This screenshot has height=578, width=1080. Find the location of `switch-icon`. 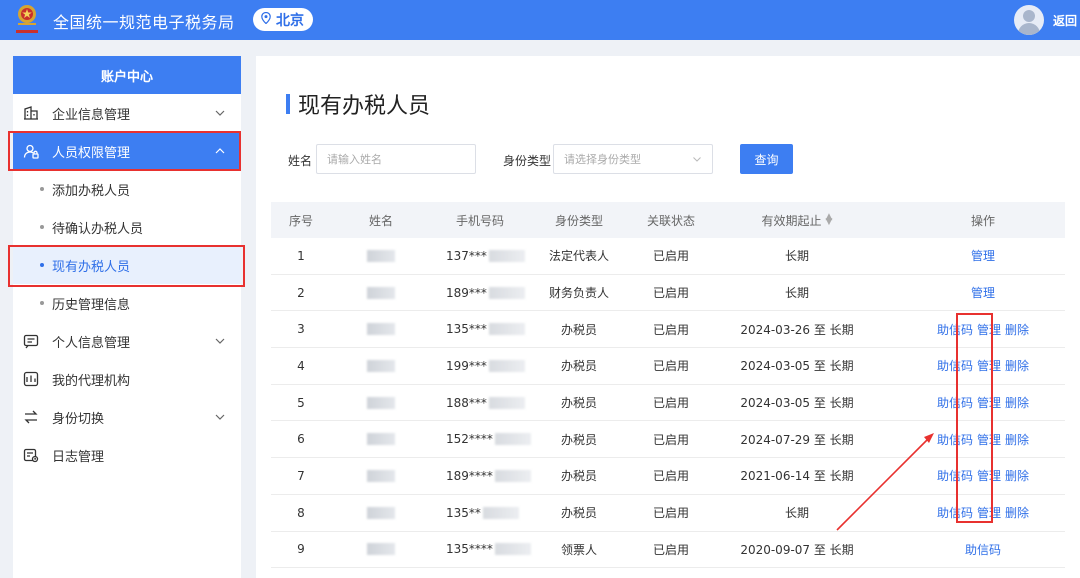

switch-icon is located at coordinates (31, 417).